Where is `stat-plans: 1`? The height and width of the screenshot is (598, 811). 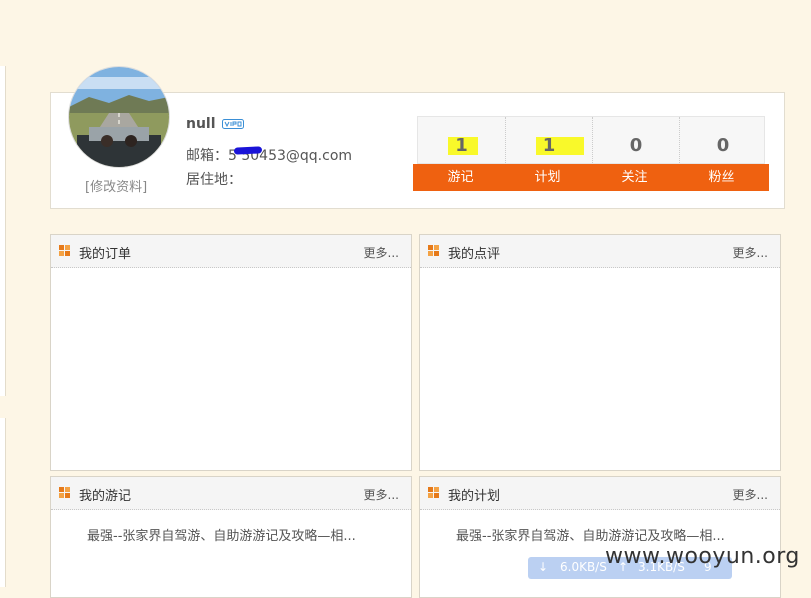 stat-plans: 1 is located at coordinates (548, 141).